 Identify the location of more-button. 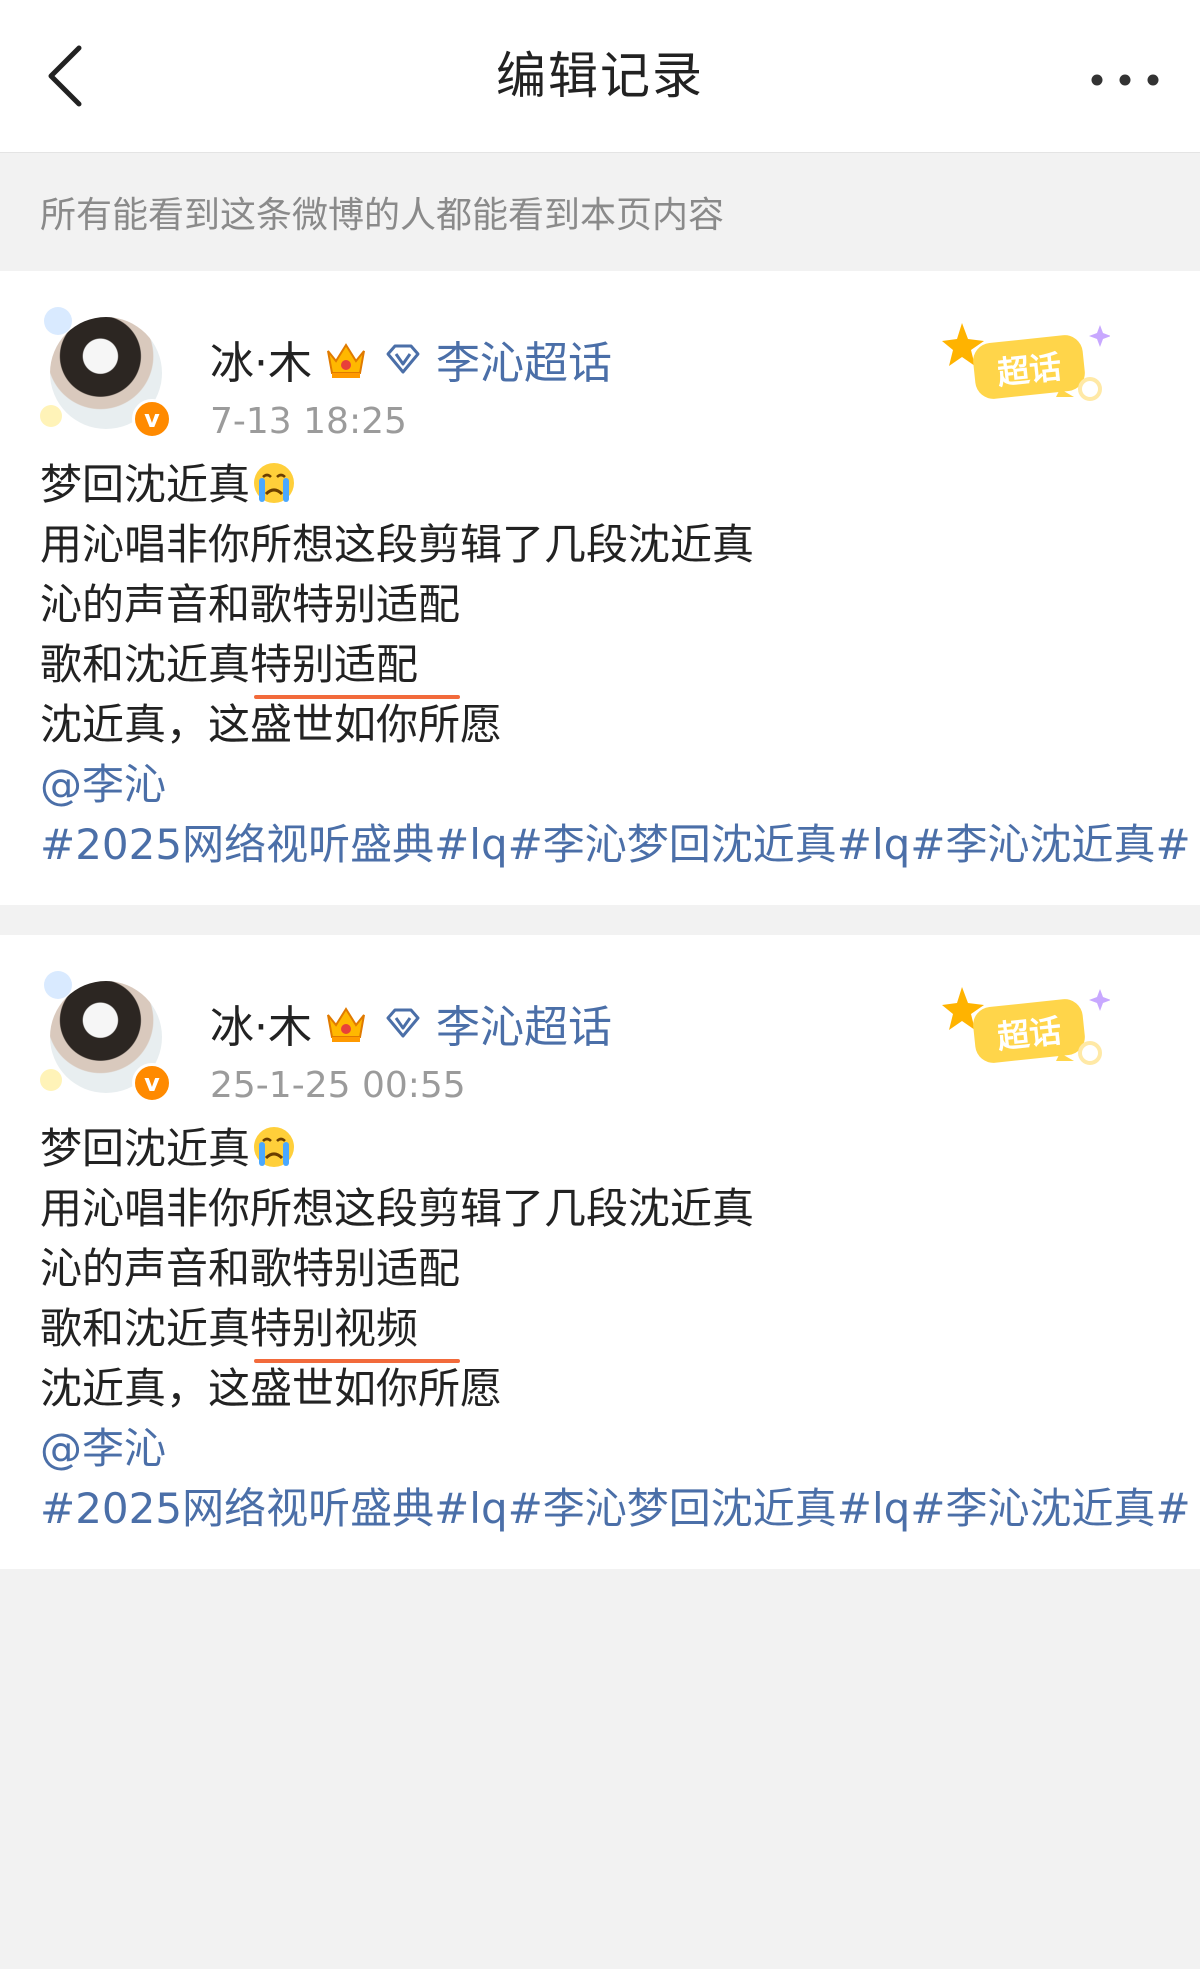
(1125, 80).